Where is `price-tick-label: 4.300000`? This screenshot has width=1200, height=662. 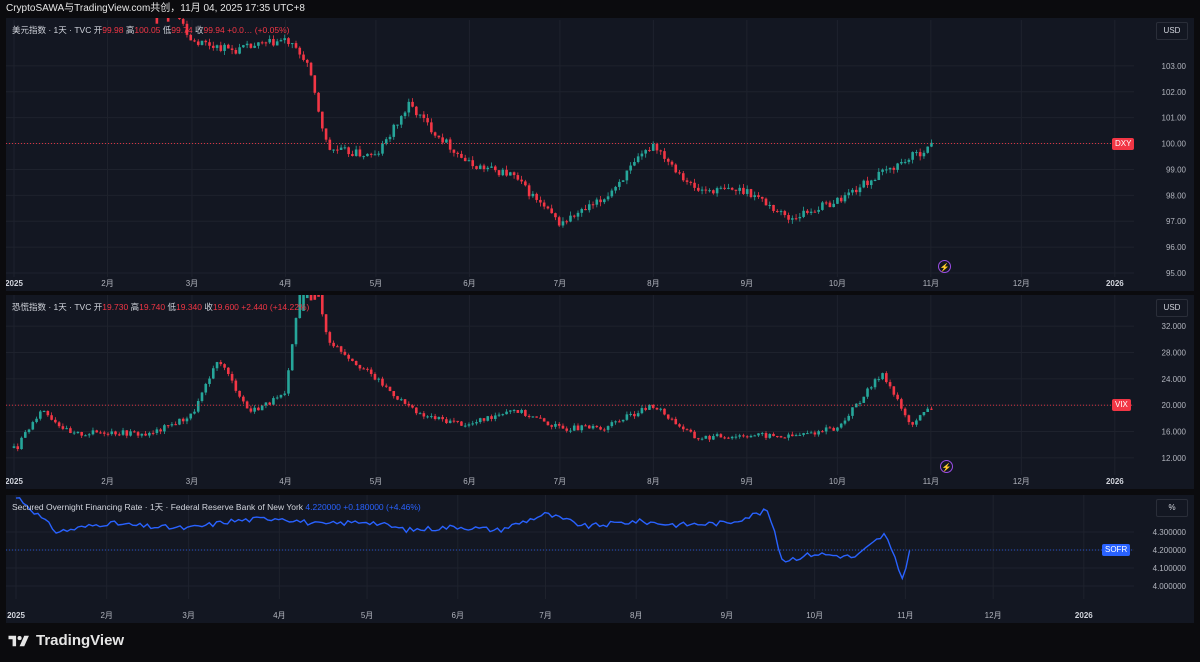
price-tick-label: 4.300000 is located at coordinates (1170, 532).